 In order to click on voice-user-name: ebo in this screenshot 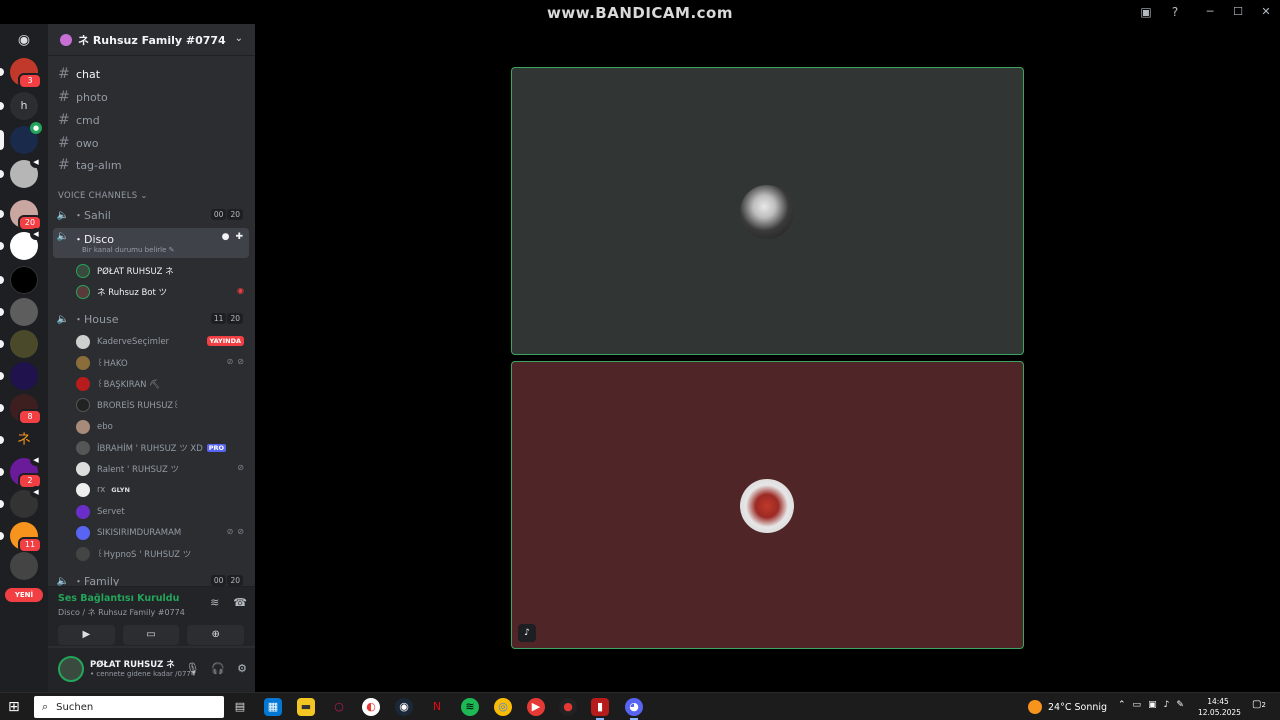, I will do `click(105, 427)`.